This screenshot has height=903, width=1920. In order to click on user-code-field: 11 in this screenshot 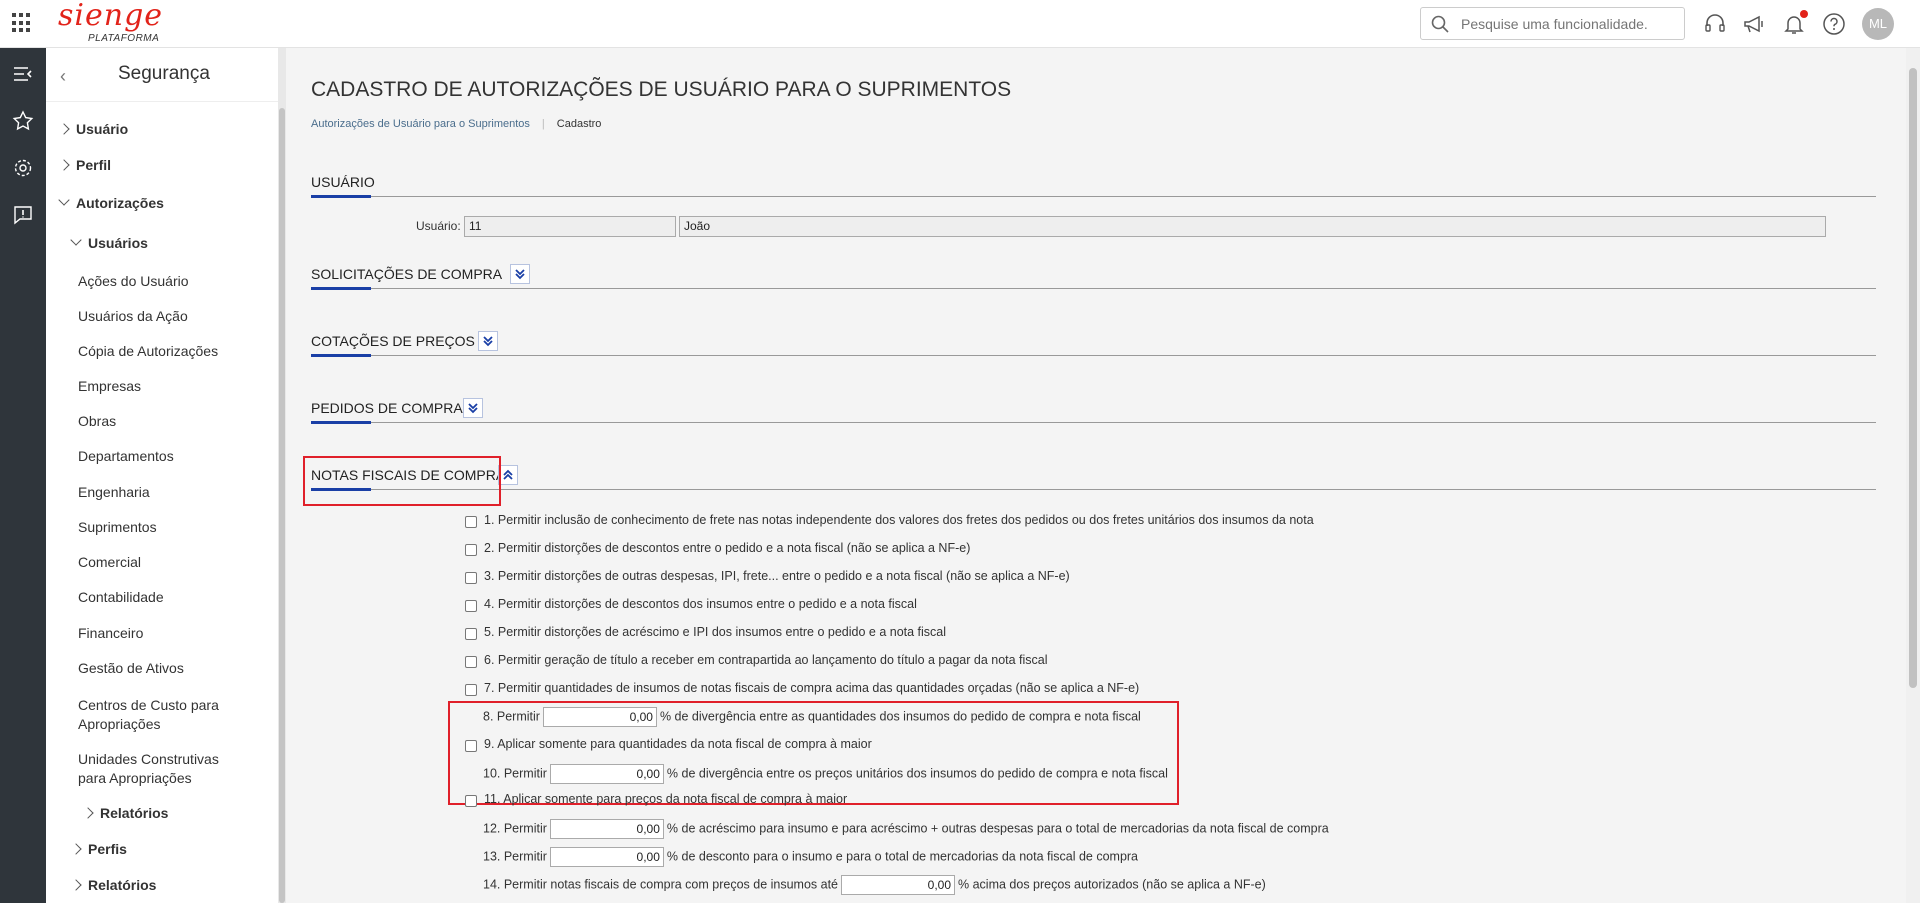, I will do `click(570, 226)`.